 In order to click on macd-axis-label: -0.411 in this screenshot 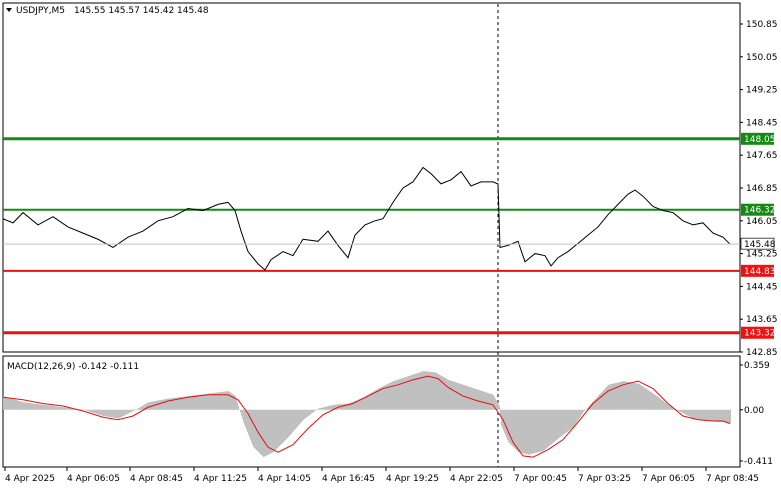, I will do `click(758, 462)`.